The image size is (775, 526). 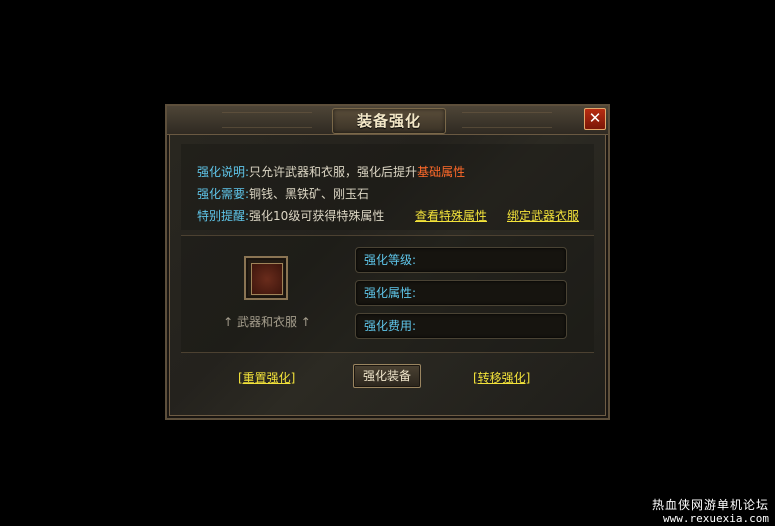 What do you see at coordinates (317, 216) in the screenshot?
I see `reminder-text: 强化10级可获得特殊属性` at bounding box center [317, 216].